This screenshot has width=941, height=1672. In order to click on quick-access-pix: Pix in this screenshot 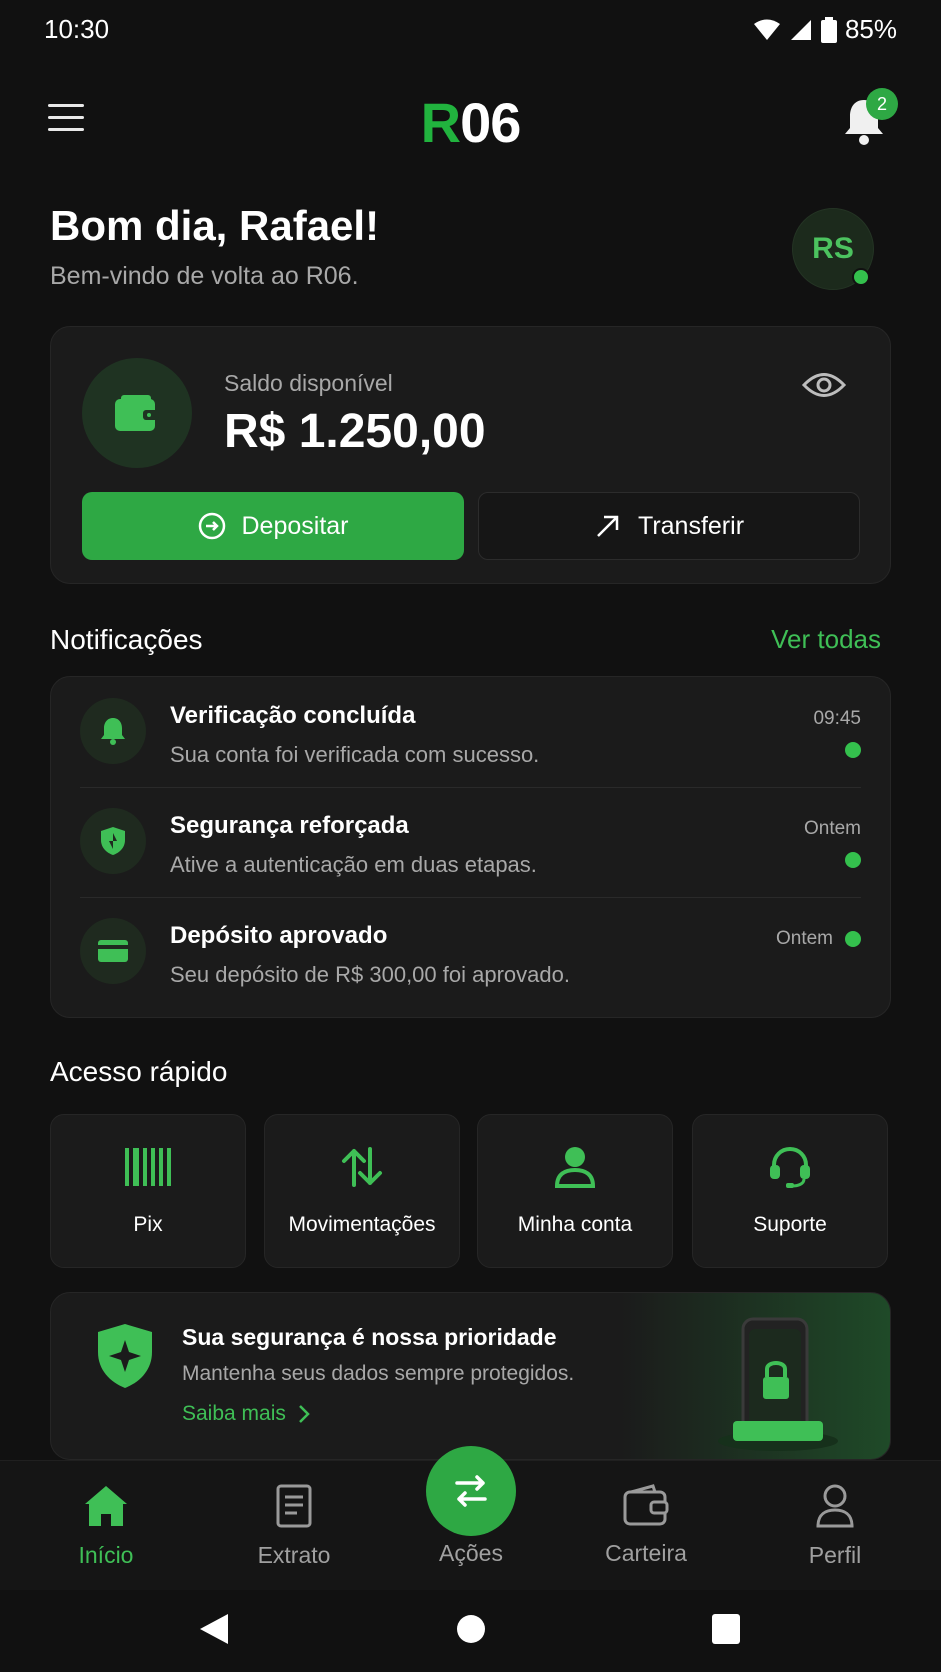, I will do `click(148, 1191)`.